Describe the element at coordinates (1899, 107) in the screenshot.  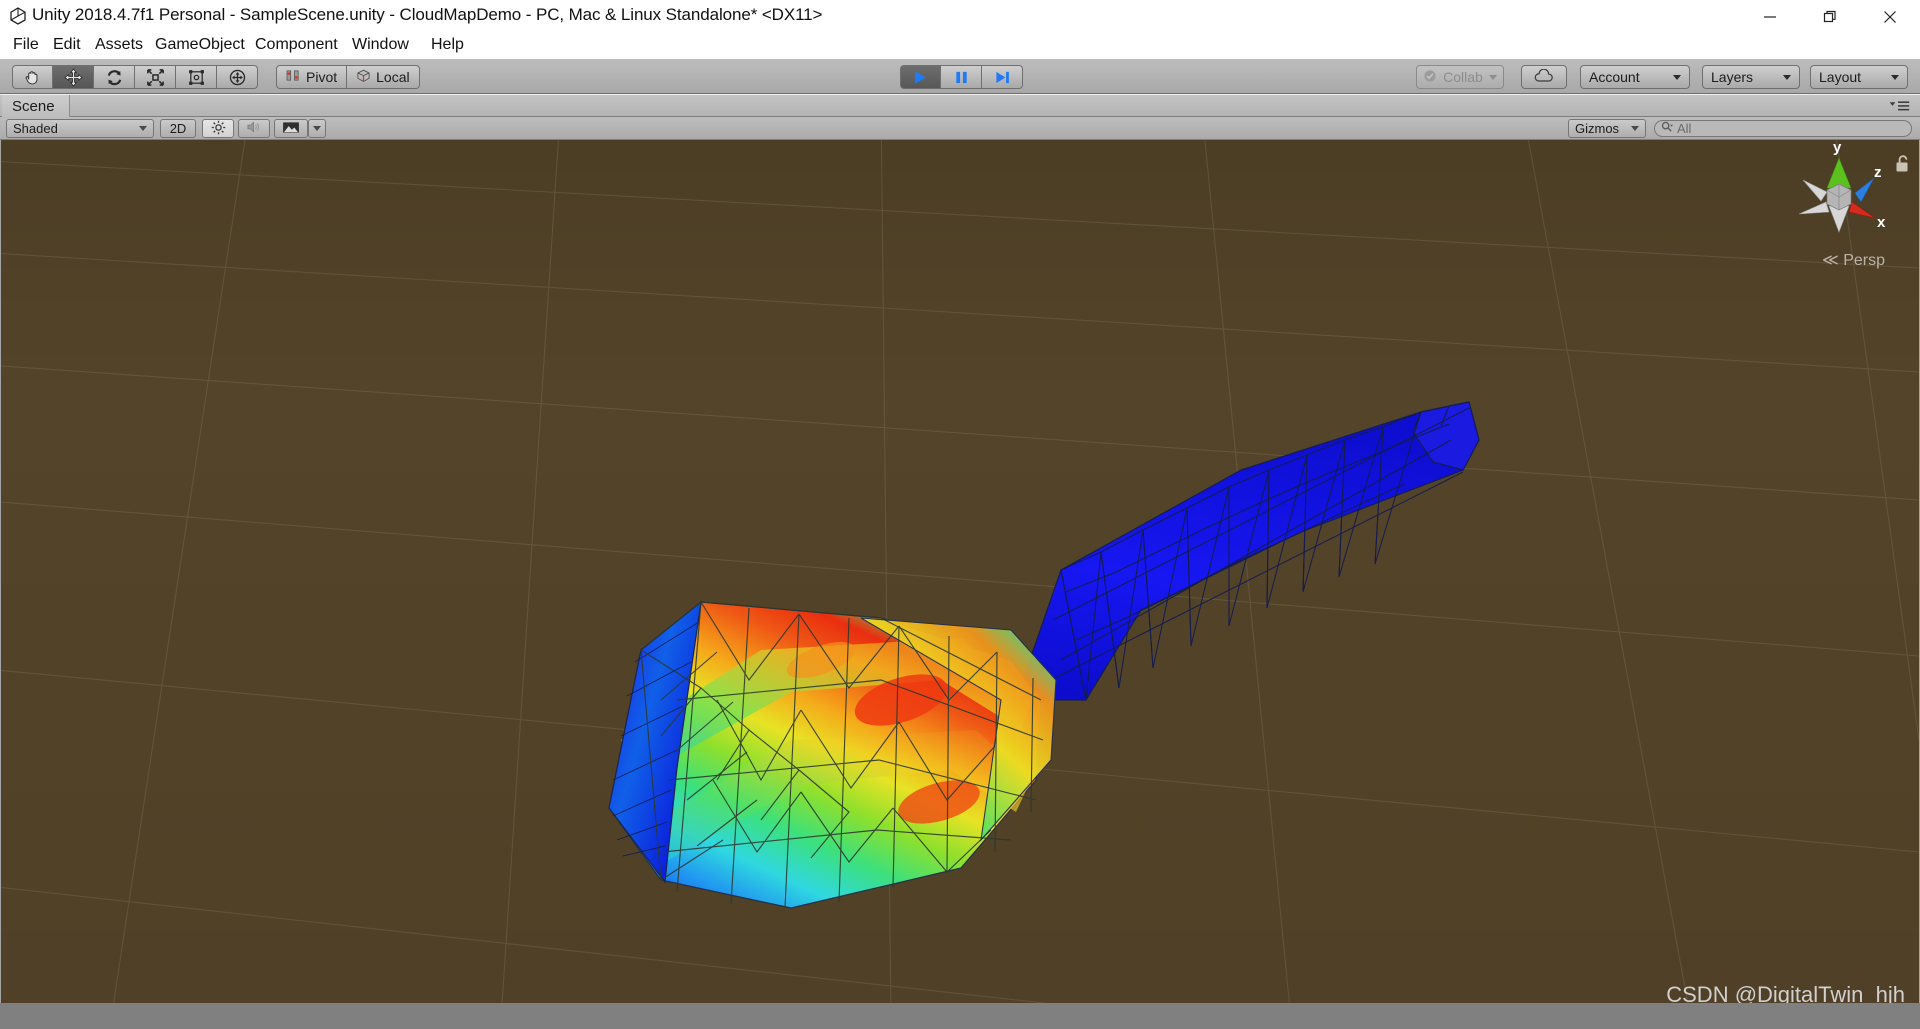
I see `panel-options-icon` at that location.